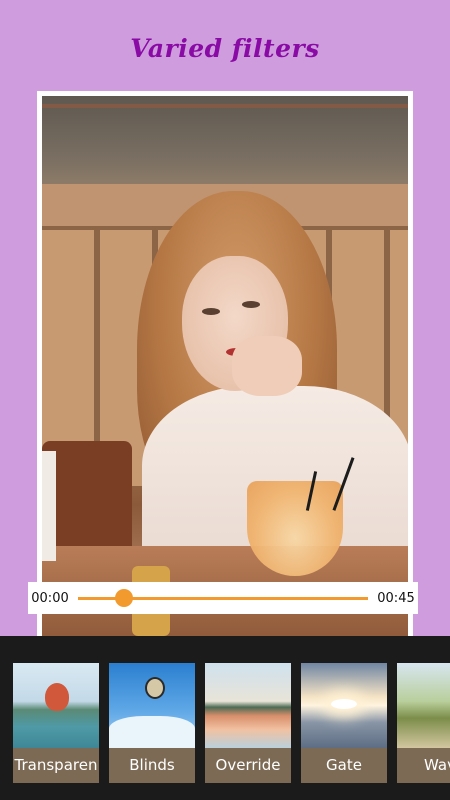  What do you see at coordinates (56, 765) in the screenshot?
I see `filter-label: Transparen` at bounding box center [56, 765].